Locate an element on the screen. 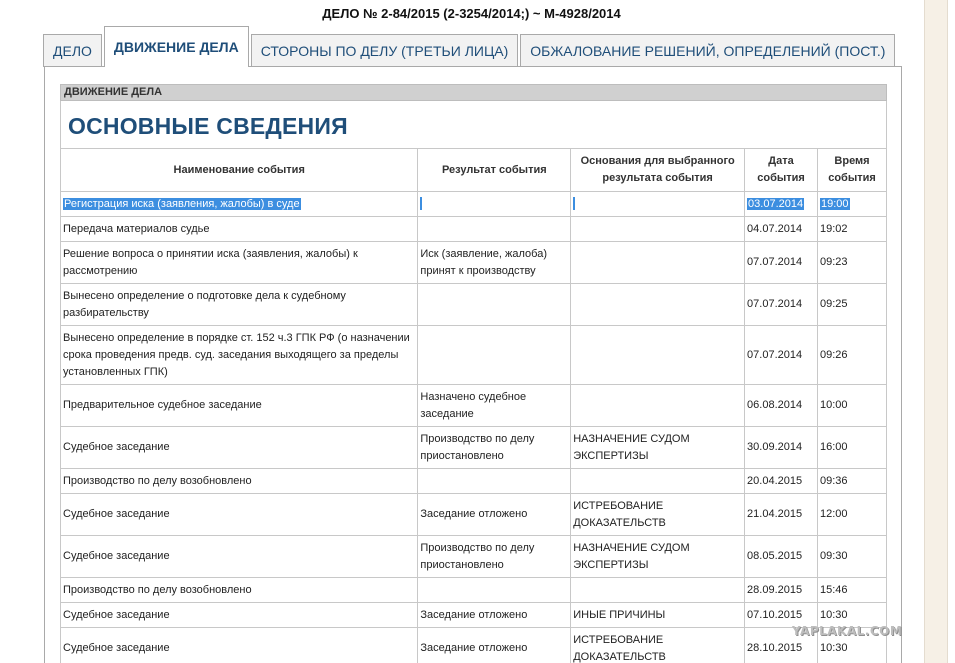 The image size is (955, 663). cell-time: 09:25 is located at coordinates (852, 304).